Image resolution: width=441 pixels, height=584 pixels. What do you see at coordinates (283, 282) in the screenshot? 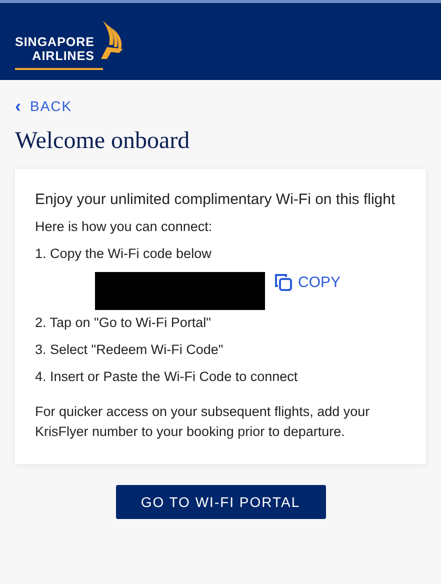
I see `copy-icon` at bounding box center [283, 282].